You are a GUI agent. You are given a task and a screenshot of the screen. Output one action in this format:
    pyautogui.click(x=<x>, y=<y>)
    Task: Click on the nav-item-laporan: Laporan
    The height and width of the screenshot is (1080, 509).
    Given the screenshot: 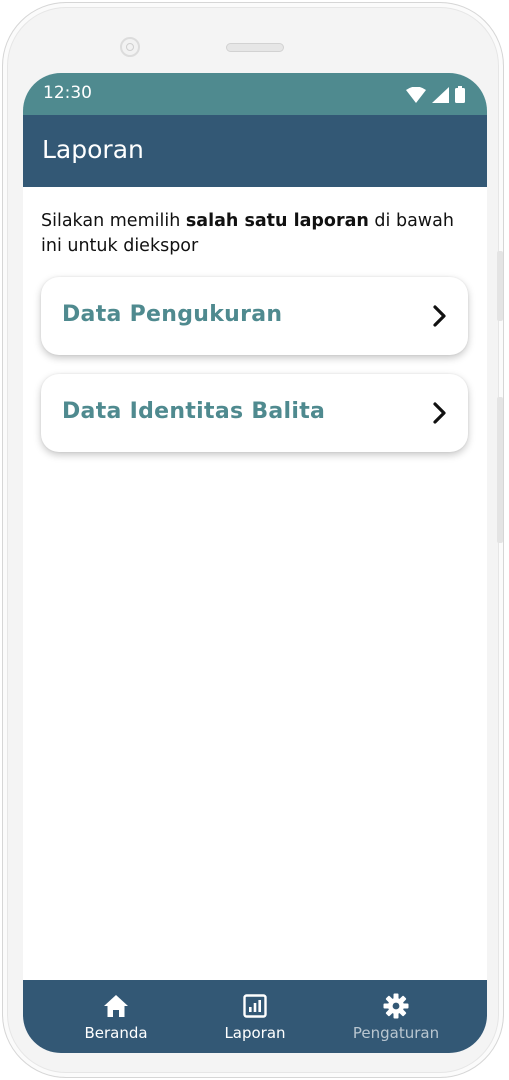 What is the action you would take?
    pyautogui.click(x=255, y=1016)
    